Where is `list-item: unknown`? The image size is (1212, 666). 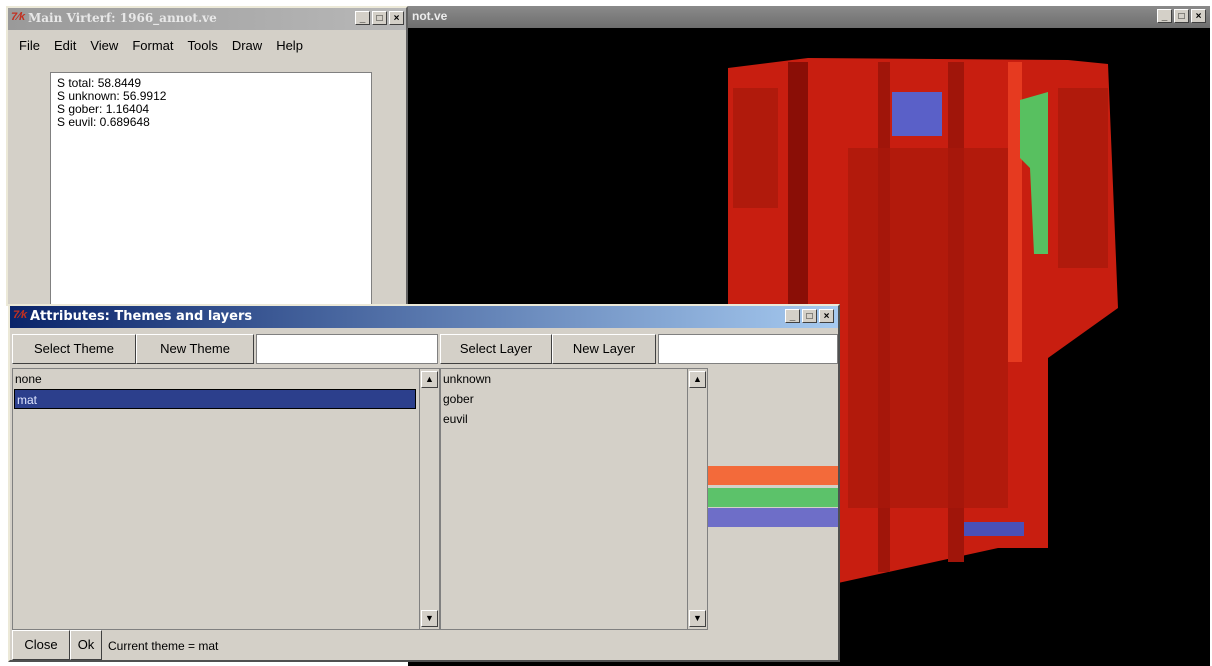 list-item: unknown is located at coordinates (574, 379).